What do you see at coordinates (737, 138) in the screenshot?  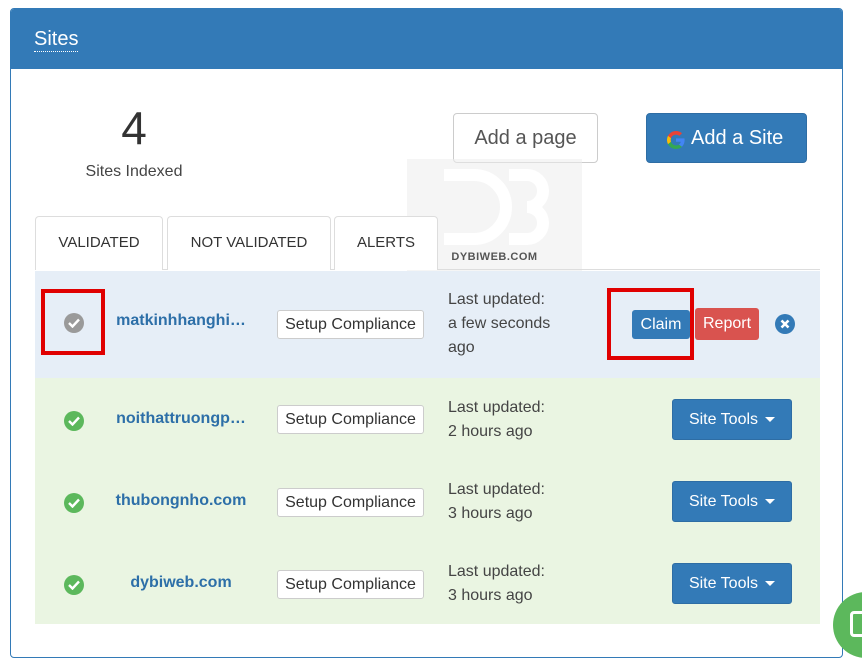 I see `add-site-label: Add a Site` at bounding box center [737, 138].